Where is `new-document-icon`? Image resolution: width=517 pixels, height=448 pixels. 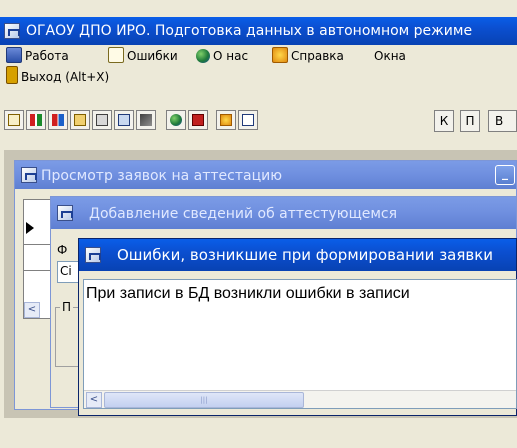 new-document-icon is located at coordinates (14, 120).